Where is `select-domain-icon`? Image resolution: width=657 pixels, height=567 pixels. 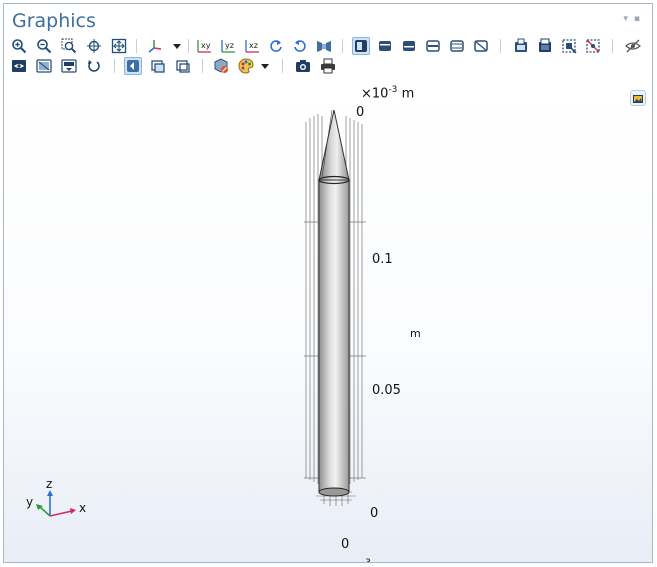
select-domain-icon is located at coordinates (133, 66).